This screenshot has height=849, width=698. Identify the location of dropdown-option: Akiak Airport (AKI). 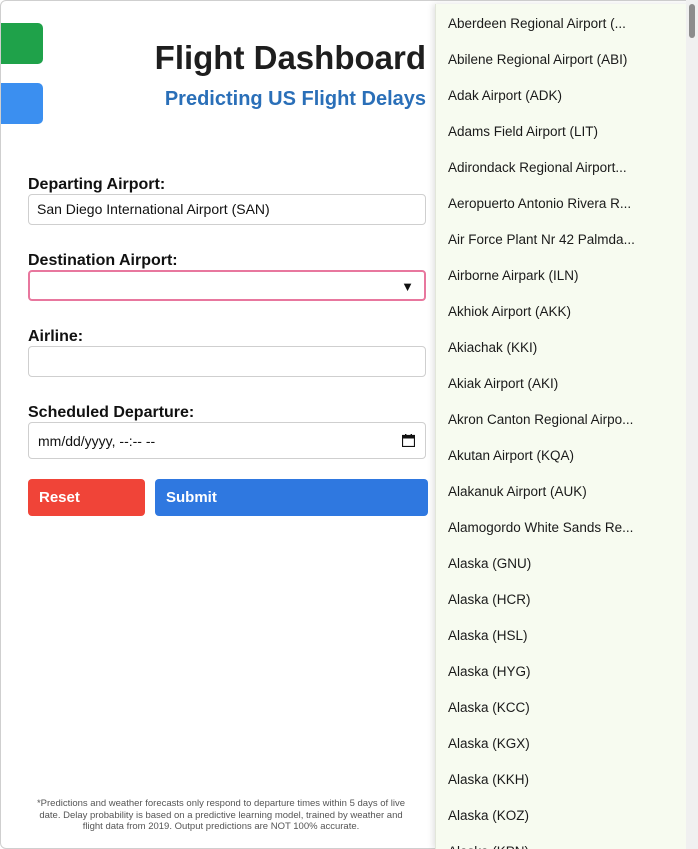
(567, 382).